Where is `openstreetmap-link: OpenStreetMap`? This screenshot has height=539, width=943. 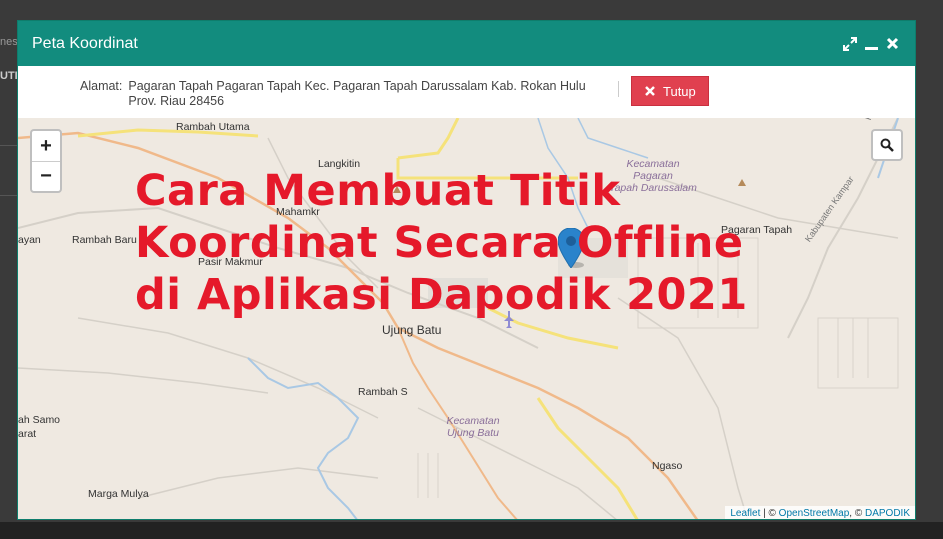
openstreetmap-link: OpenStreetMap is located at coordinates (814, 513).